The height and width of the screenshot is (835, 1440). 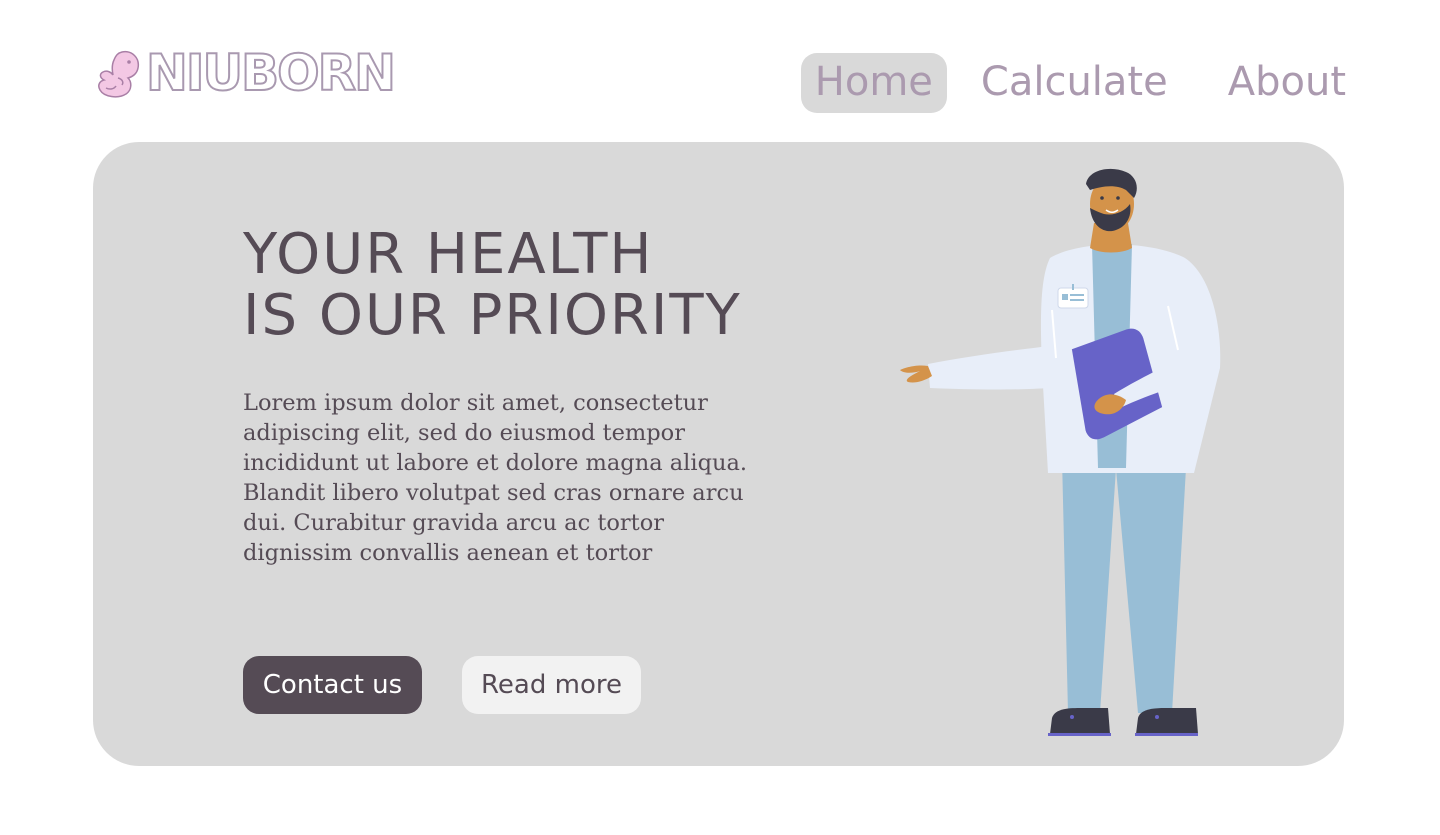 What do you see at coordinates (1280, 83) in the screenshot?
I see `nav-about: About` at bounding box center [1280, 83].